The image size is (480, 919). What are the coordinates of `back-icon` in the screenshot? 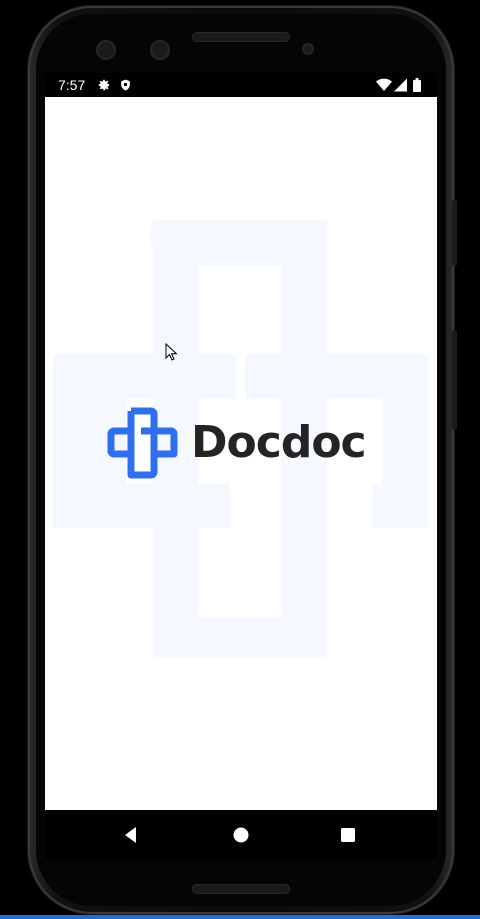 It's located at (131, 835).